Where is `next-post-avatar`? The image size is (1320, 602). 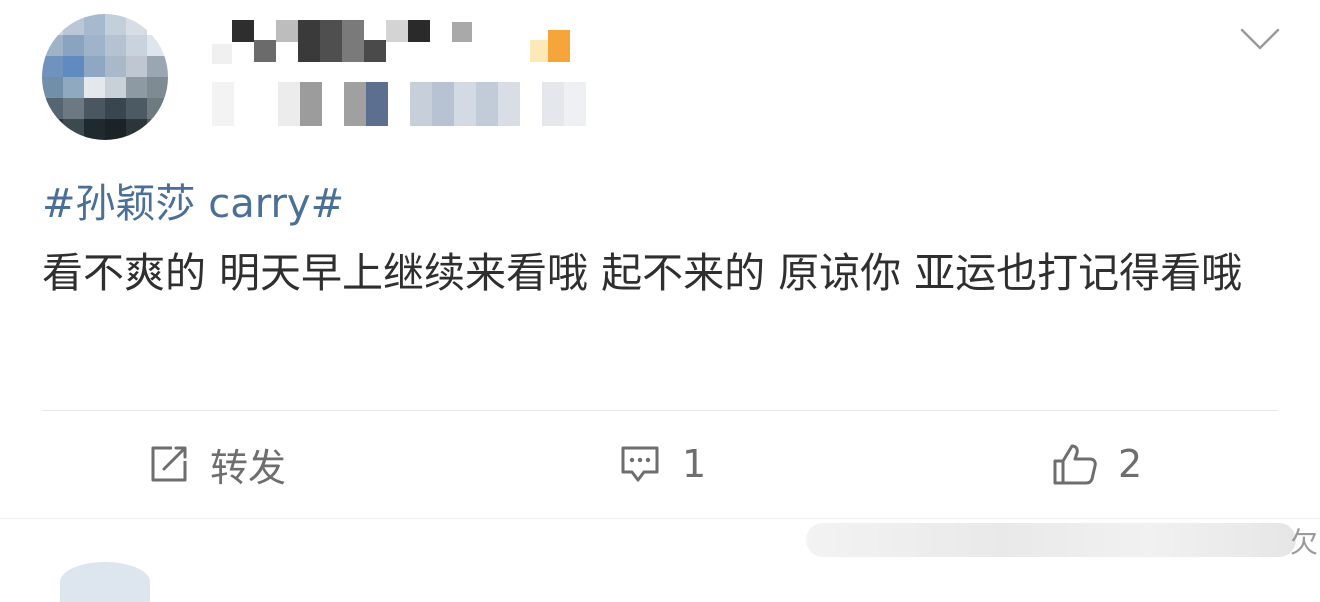 next-post-avatar is located at coordinates (105, 582).